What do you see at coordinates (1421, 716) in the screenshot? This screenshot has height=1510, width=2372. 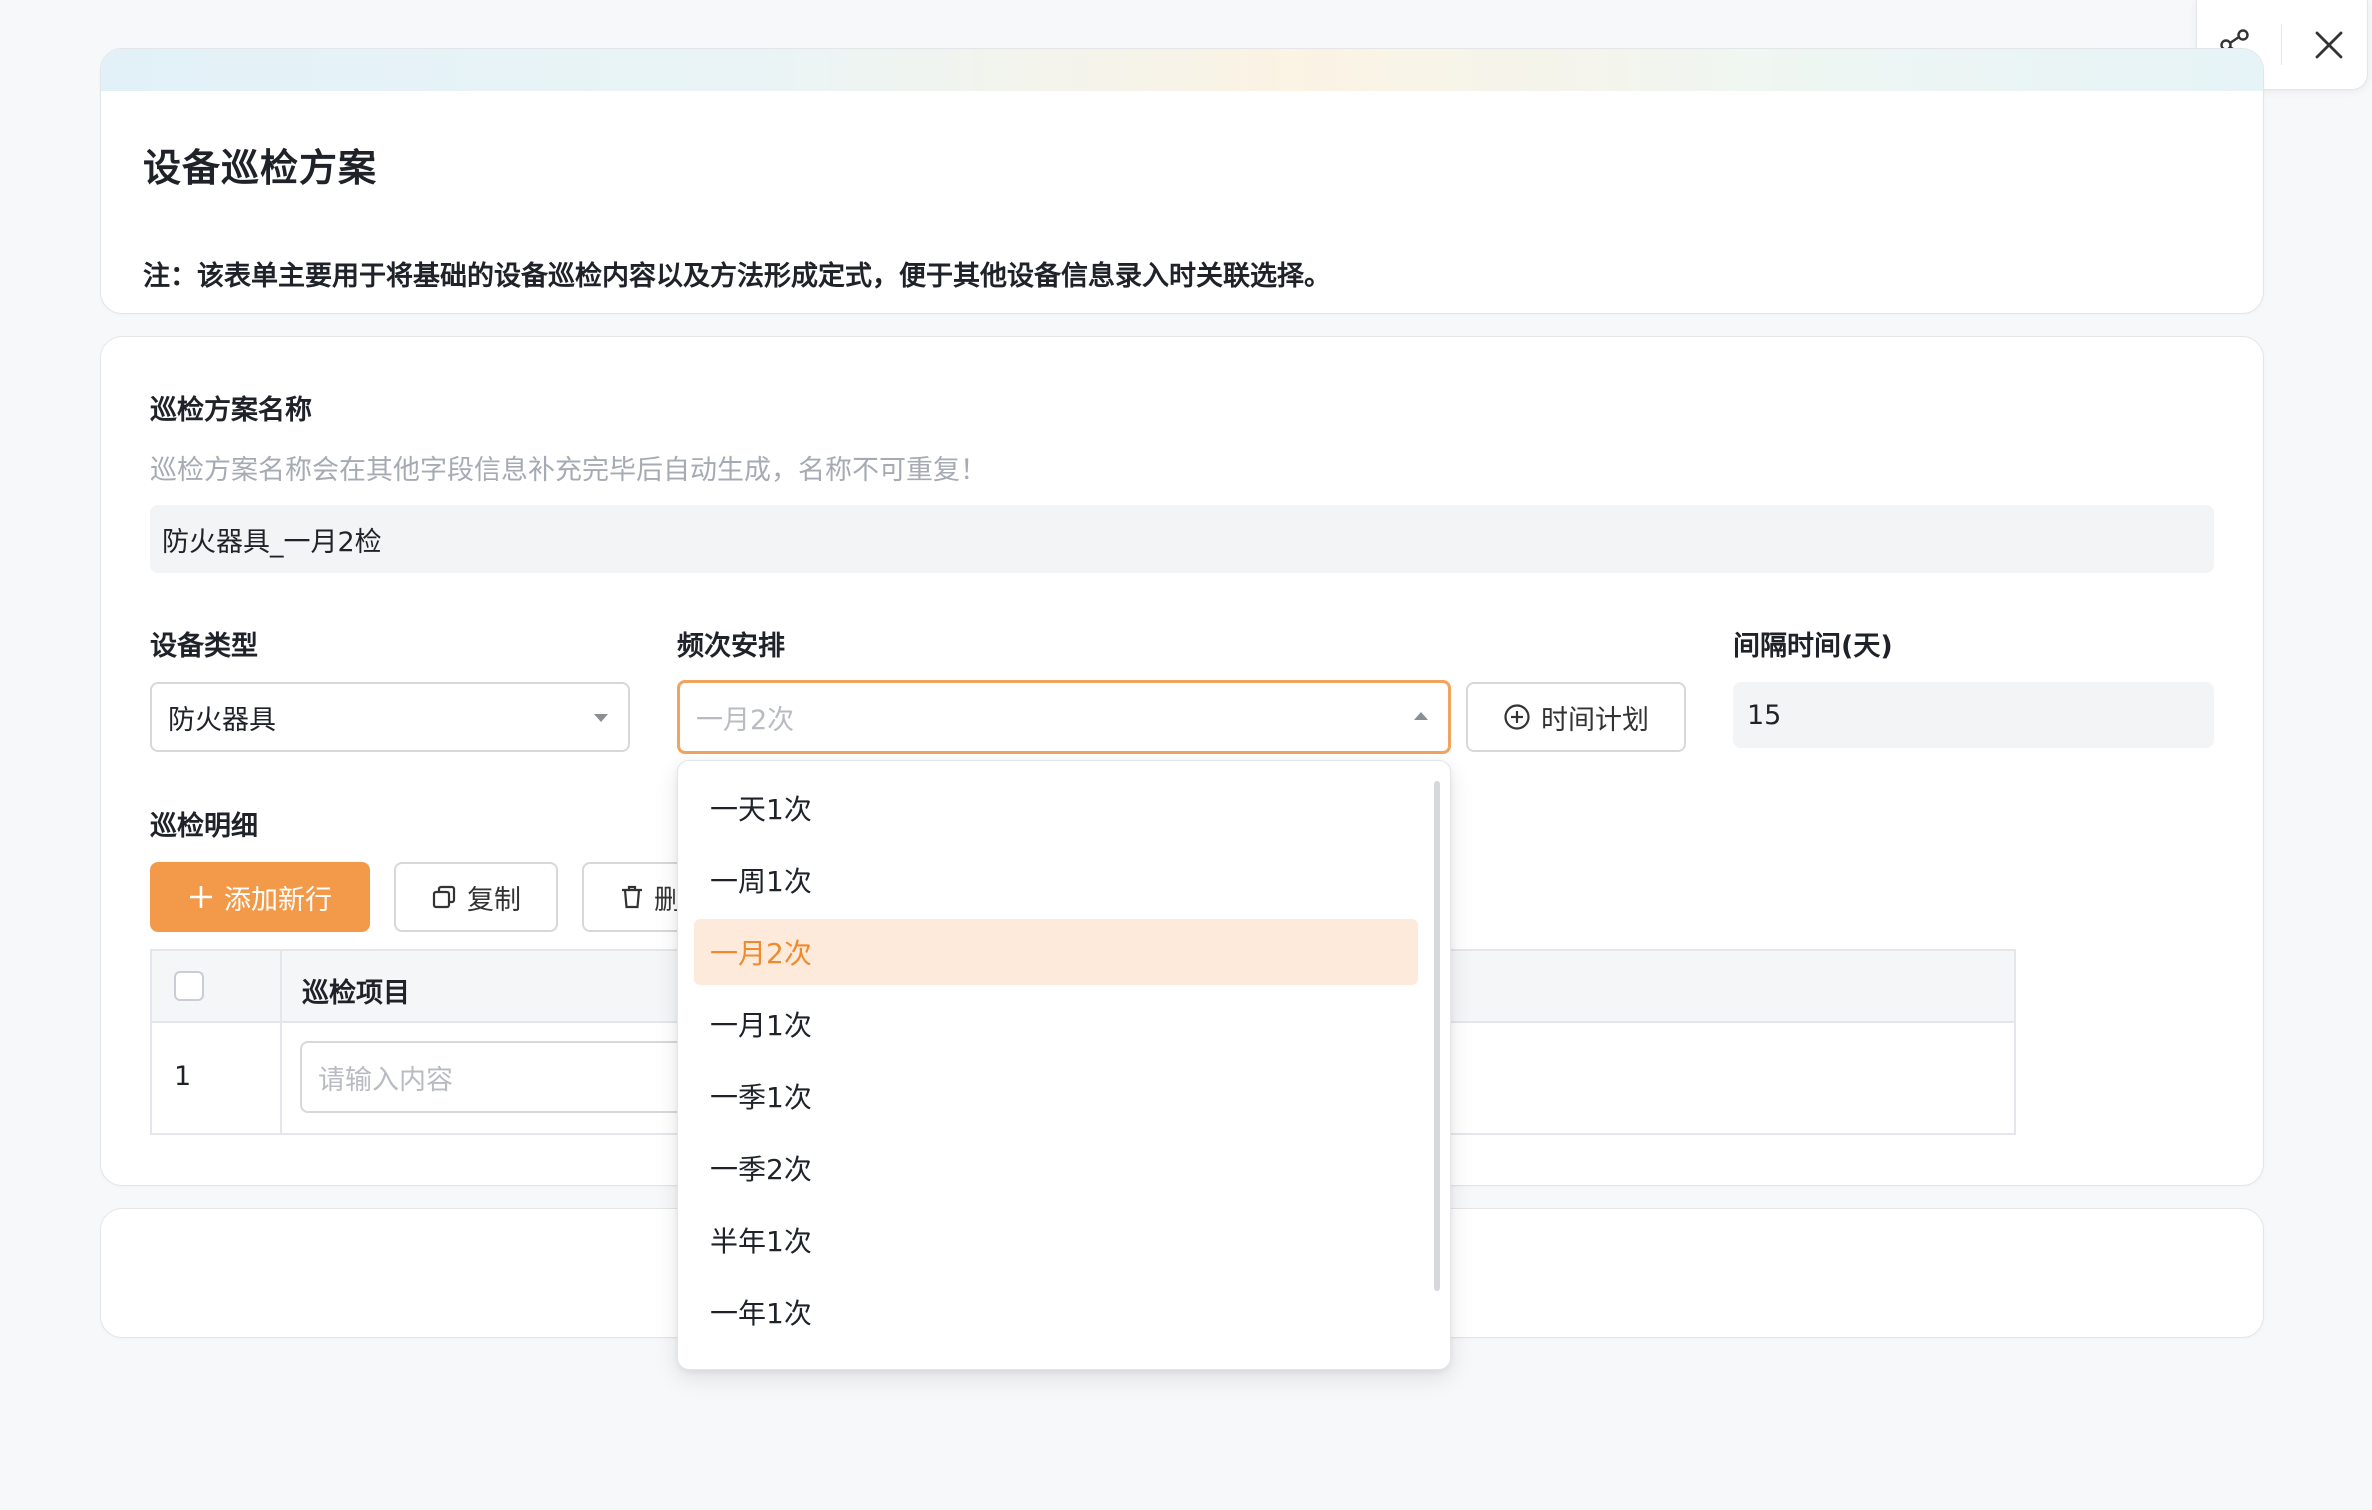 I see `caret-up-icon` at bounding box center [1421, 716].